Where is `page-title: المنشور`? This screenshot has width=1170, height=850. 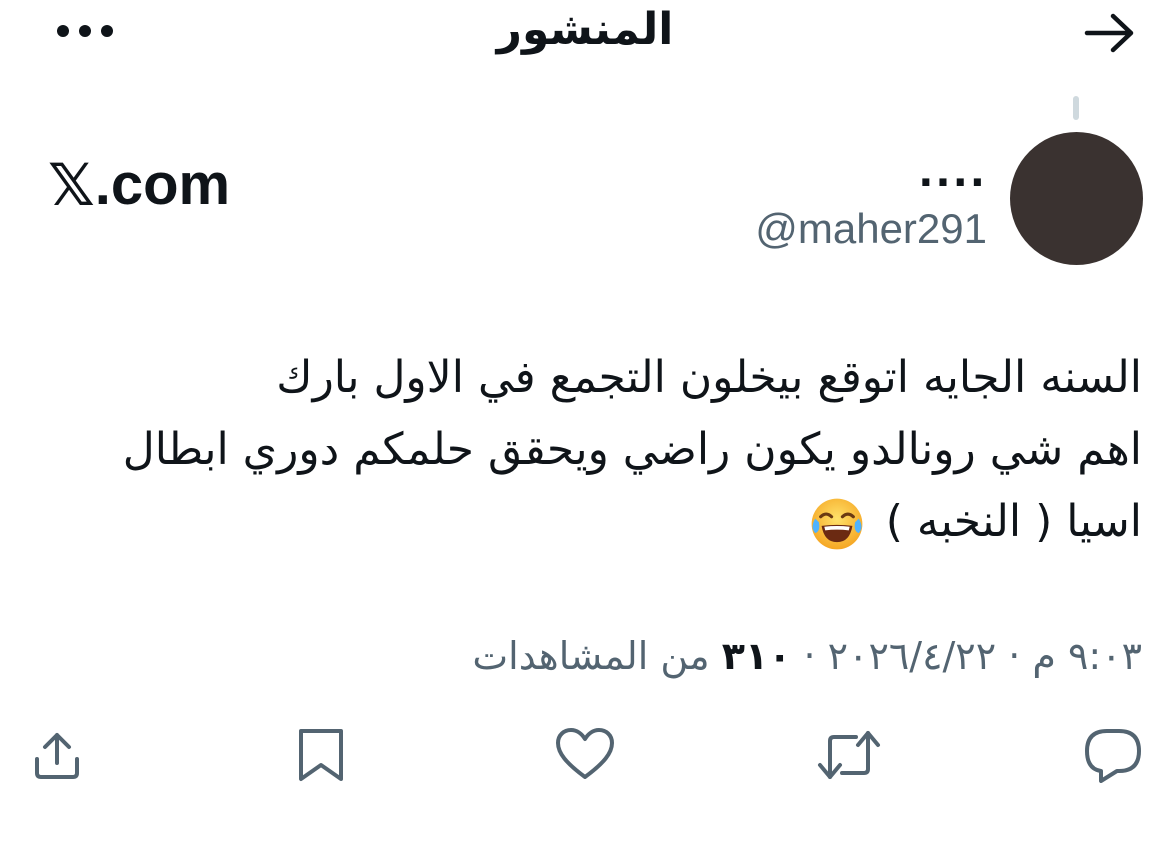 page-title: المنشور is located at coordinates (585, 29).